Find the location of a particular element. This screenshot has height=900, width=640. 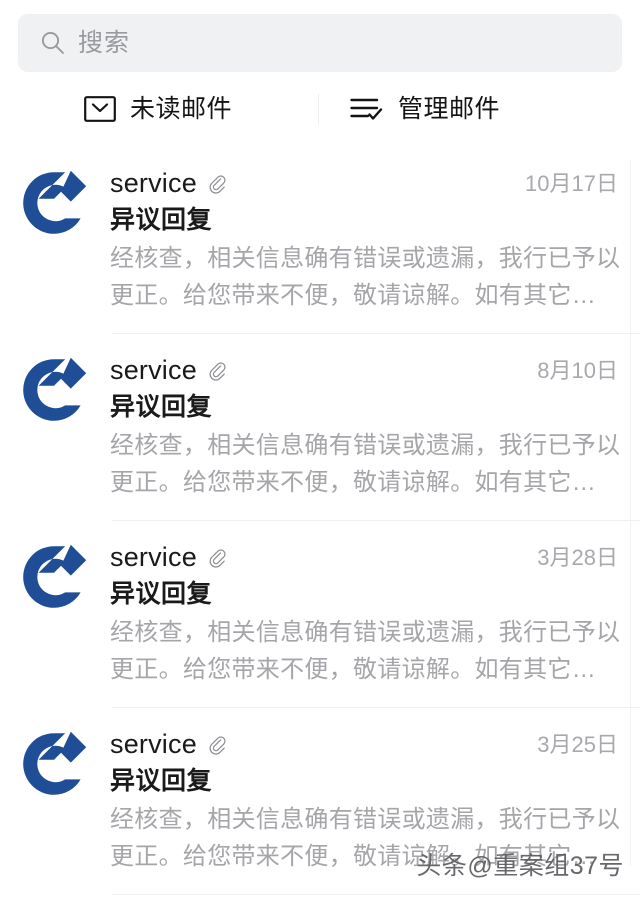

list-check-icon is located at coordinates (366, 109).